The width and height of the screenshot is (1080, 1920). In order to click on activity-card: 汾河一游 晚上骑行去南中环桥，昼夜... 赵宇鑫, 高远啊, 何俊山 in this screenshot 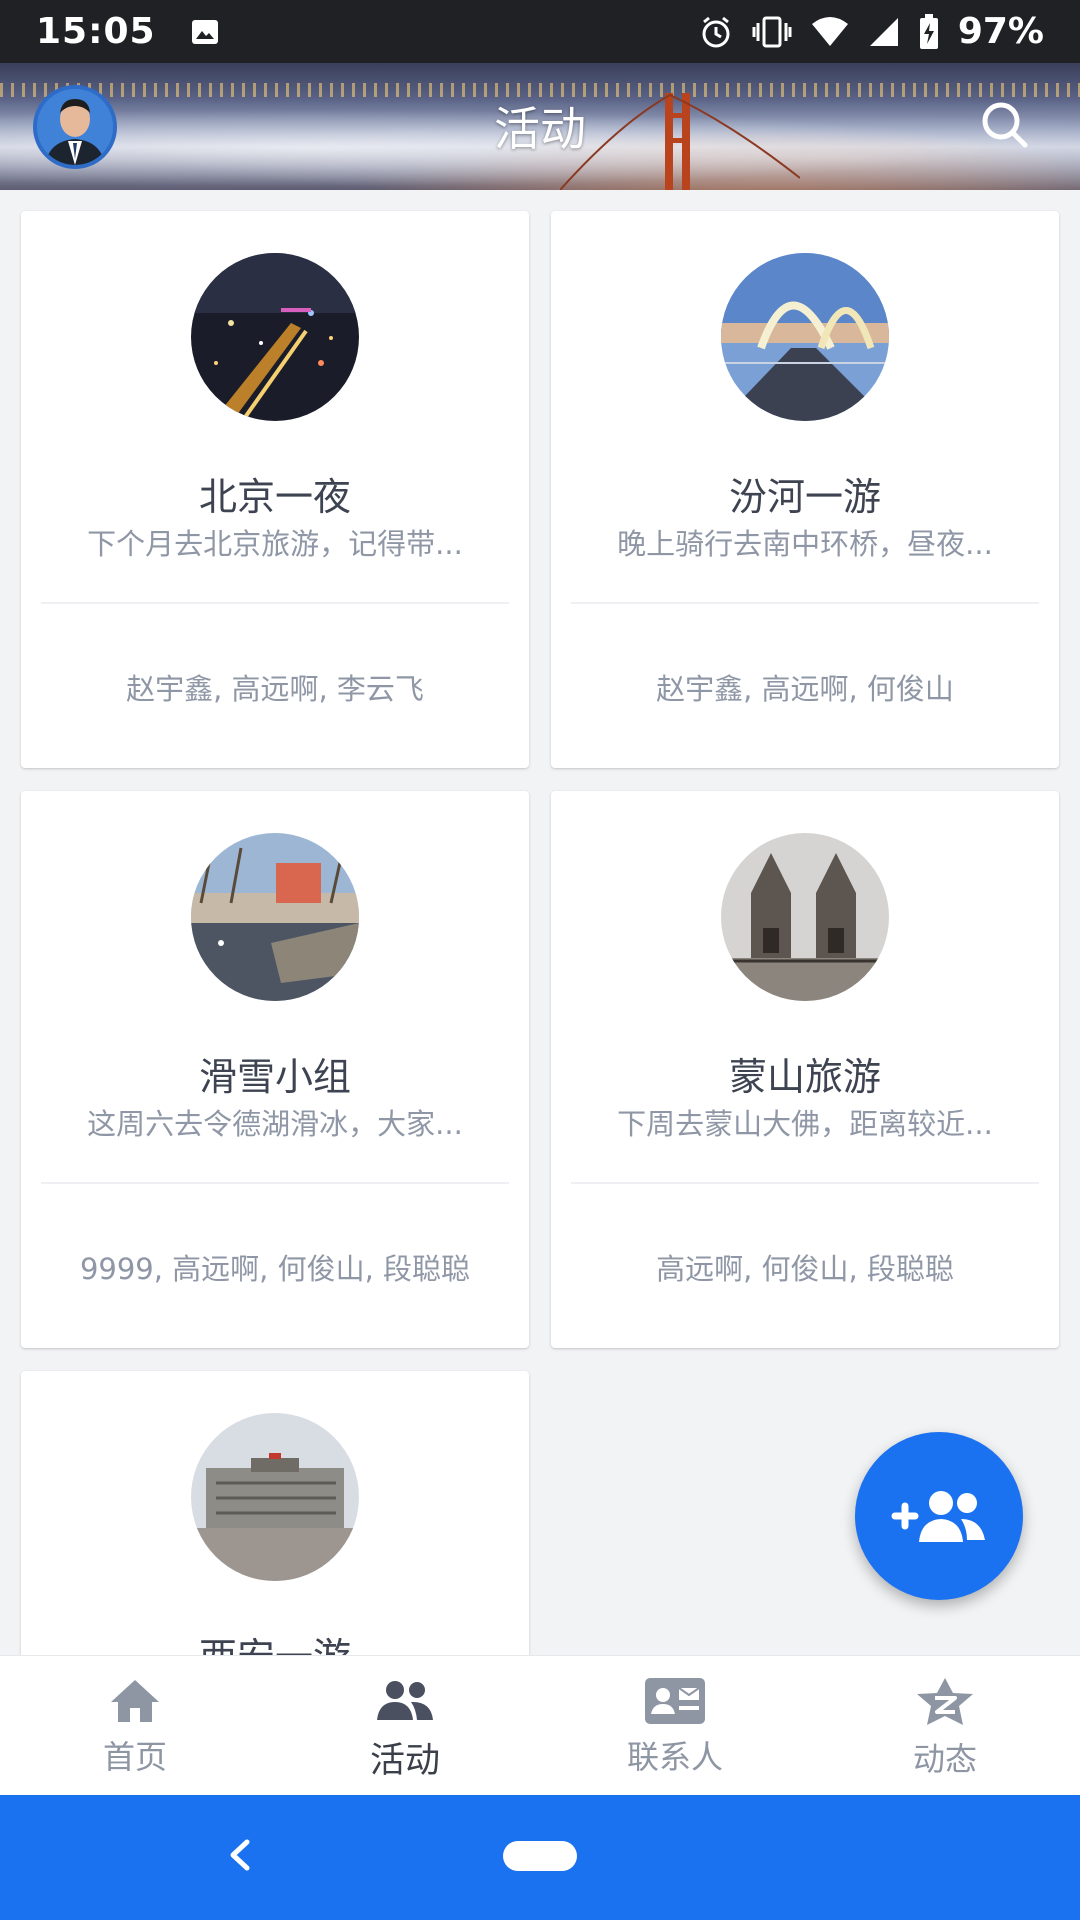, I will do `click(805, 489)`.